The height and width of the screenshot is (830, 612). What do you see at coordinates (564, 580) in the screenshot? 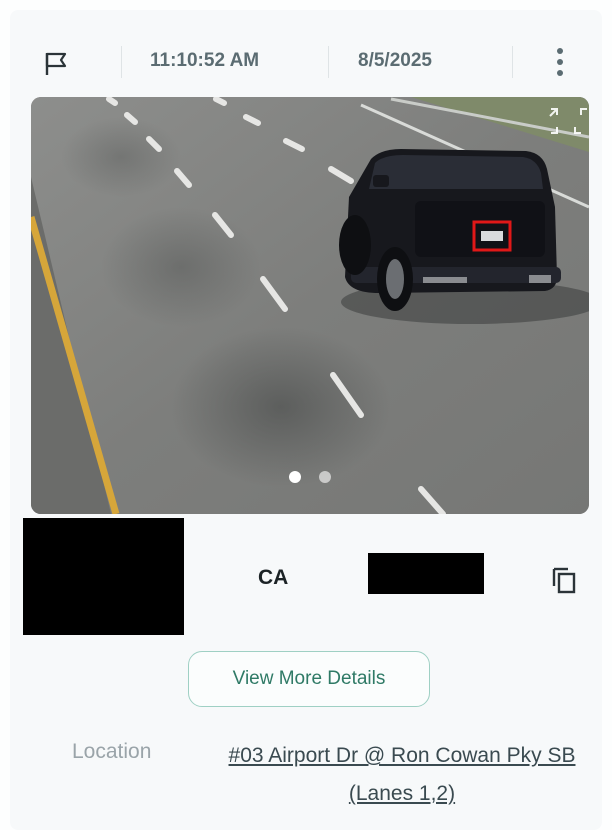
I see `copy-icon` at bounding box center [564, 580].